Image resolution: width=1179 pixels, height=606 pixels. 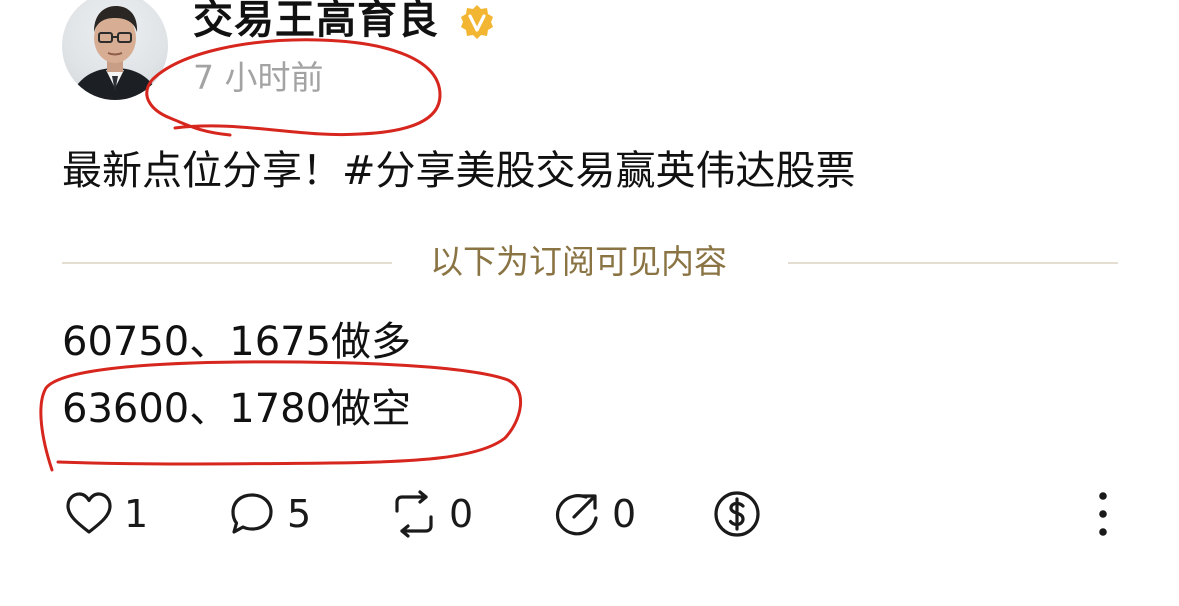 What do you see at coordinates (115, 50) in the screenshot?
I see `avatar` at bounding box center [115, 50].